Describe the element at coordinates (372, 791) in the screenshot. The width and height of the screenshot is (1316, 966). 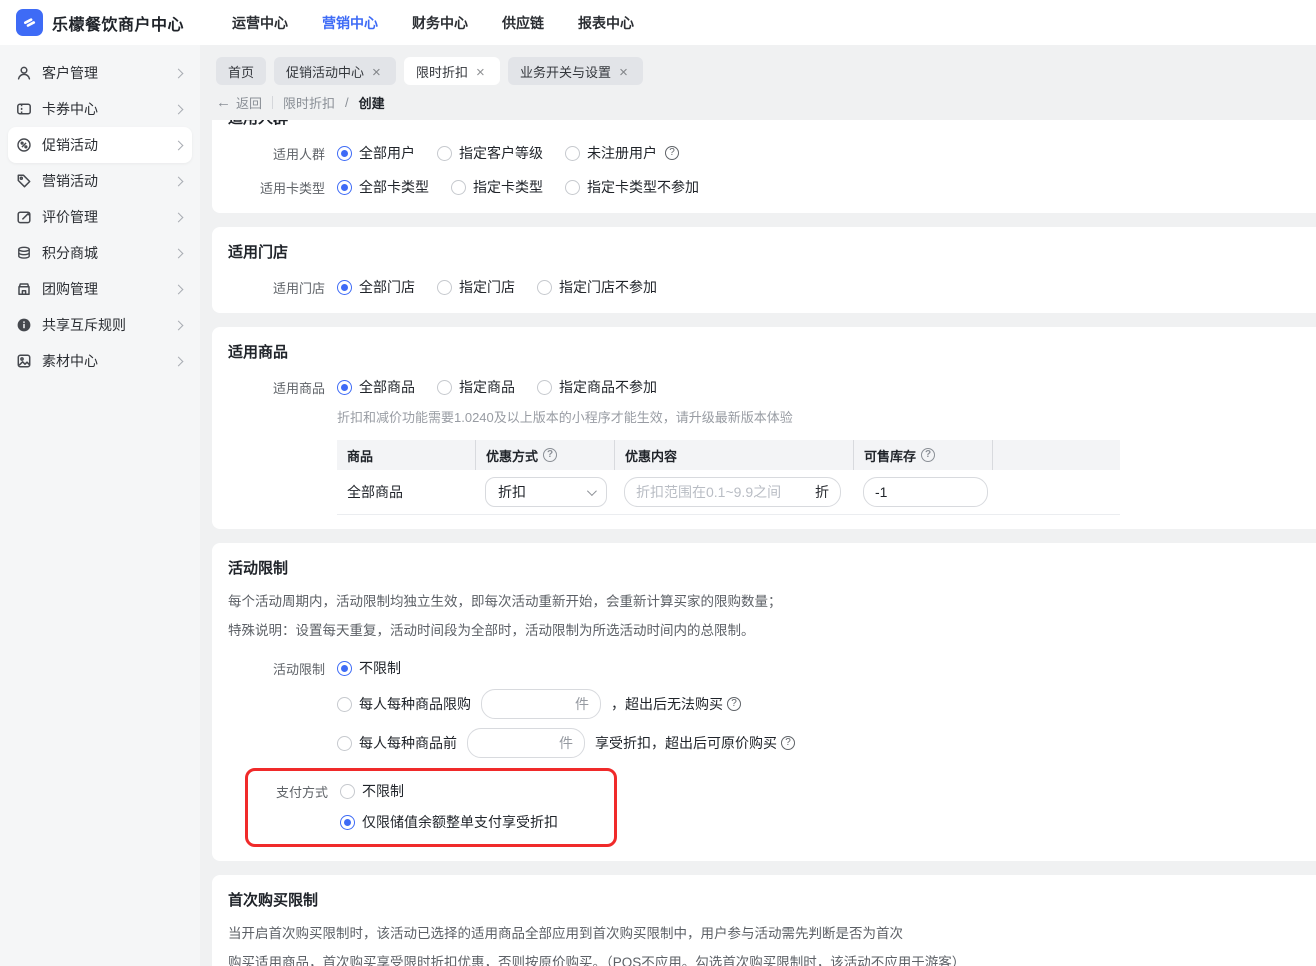
I see `radio-payment-no-limit: 不限制` at that location.